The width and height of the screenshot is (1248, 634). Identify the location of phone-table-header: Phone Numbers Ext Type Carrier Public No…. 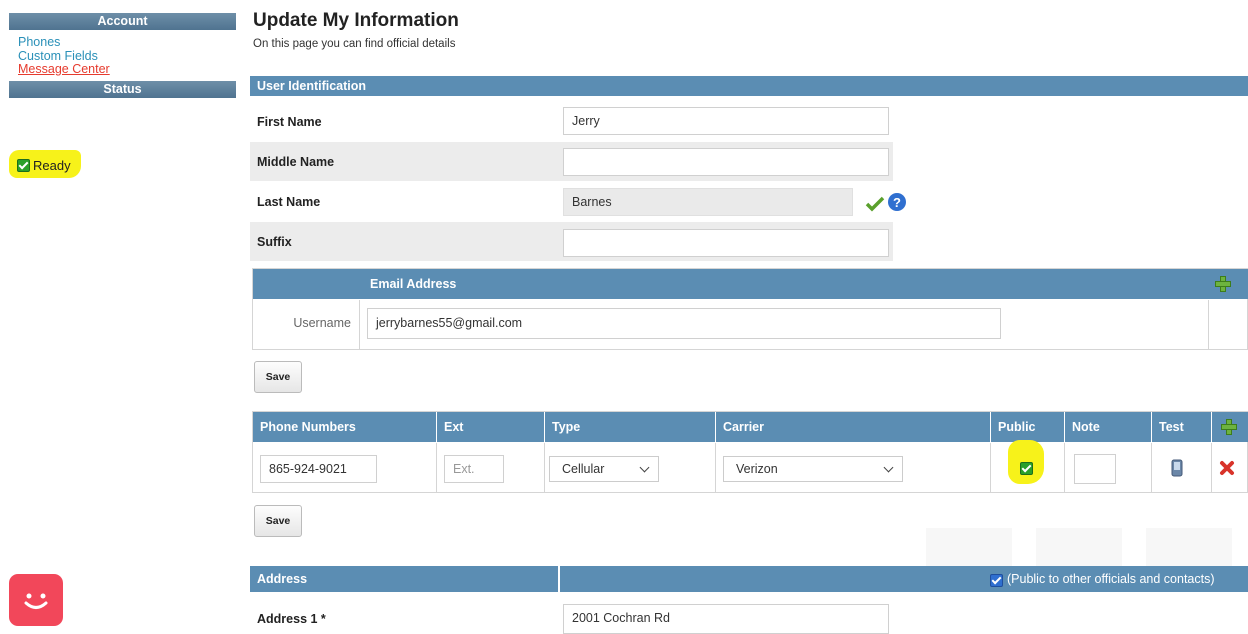
(750, 427).